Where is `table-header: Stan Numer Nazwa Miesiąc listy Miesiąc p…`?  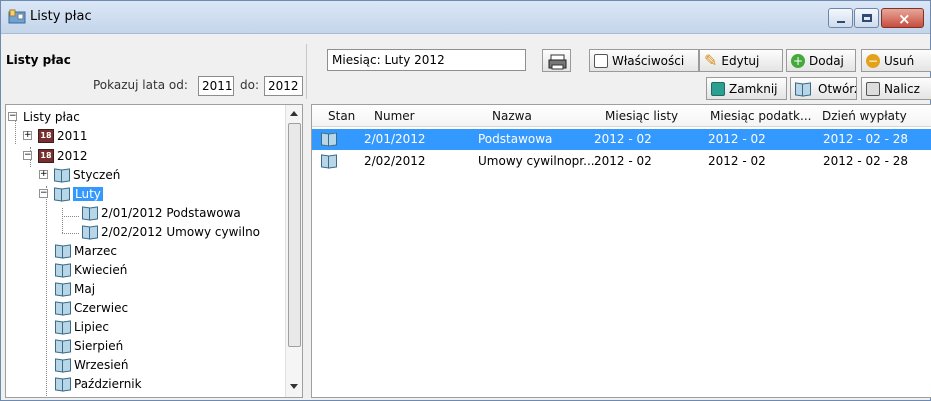 table-header: Stan Numer Nazwa Miesiąc listy Miesiąc p… is located at coordinates (621, 116).